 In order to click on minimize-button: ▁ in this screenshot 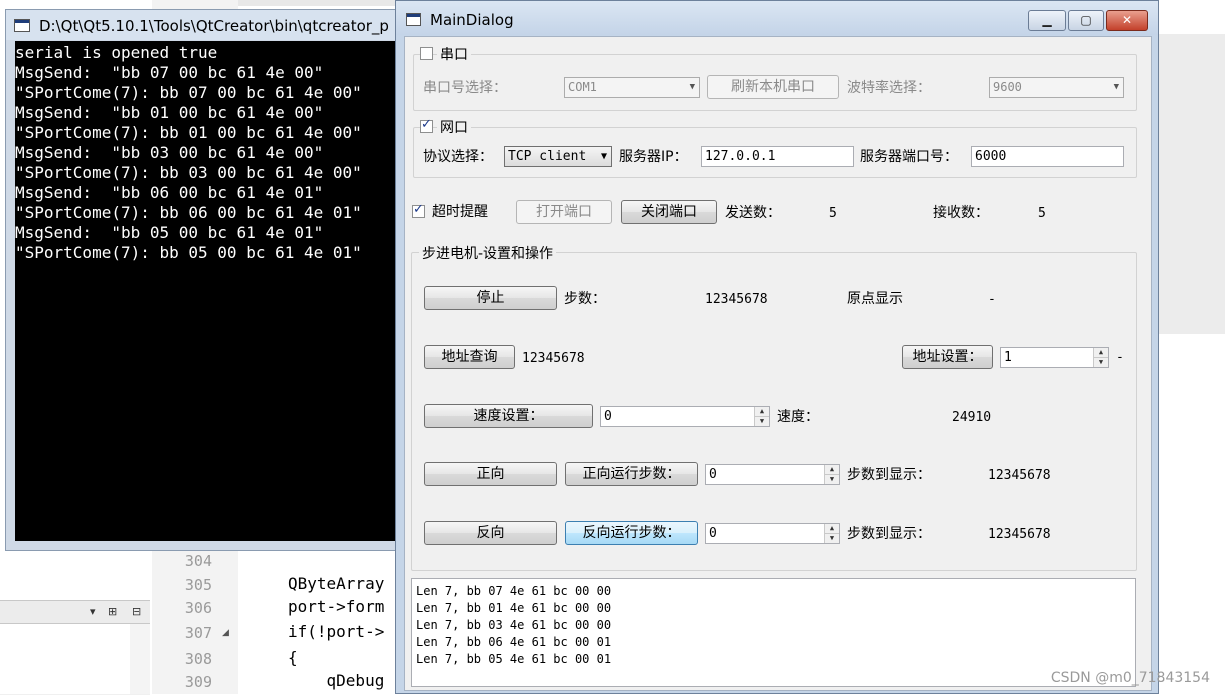, I will do `click(1047, 20)`.